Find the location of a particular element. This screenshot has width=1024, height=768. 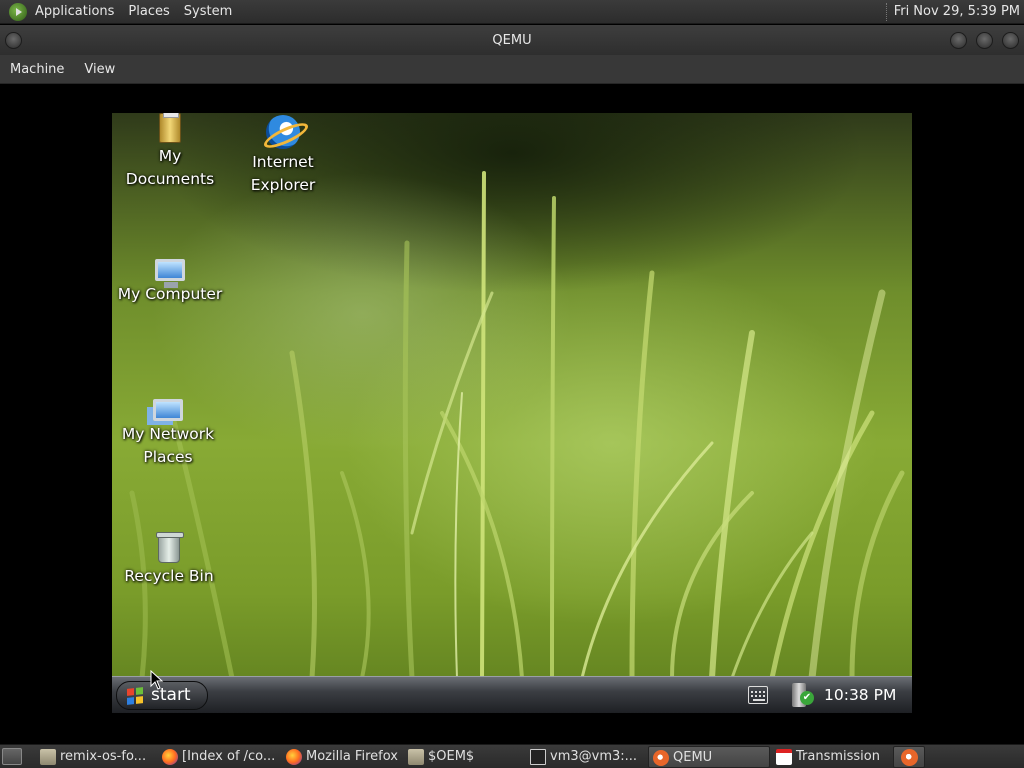

system-menu: System is located at coordinates (208, 12).